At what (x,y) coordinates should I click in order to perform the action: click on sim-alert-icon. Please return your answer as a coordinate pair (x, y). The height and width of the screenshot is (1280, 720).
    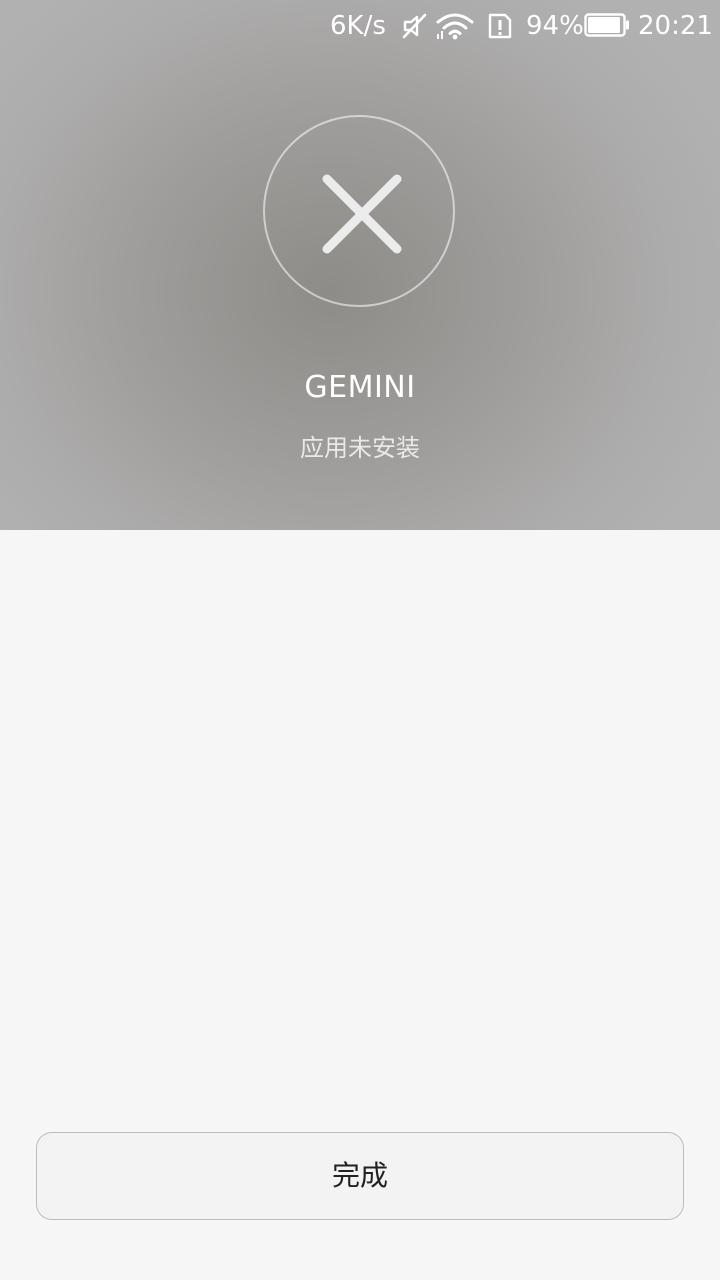
    Looking at the image, I should click on (500, 28).